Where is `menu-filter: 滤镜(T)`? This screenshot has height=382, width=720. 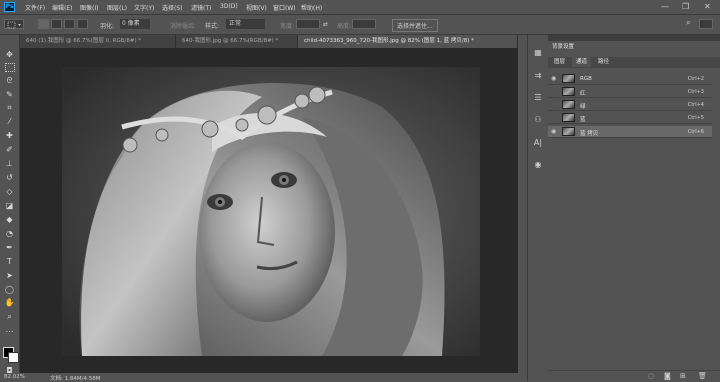
menu-filter: 滤镜(T) is located at coordinates (201, 7).